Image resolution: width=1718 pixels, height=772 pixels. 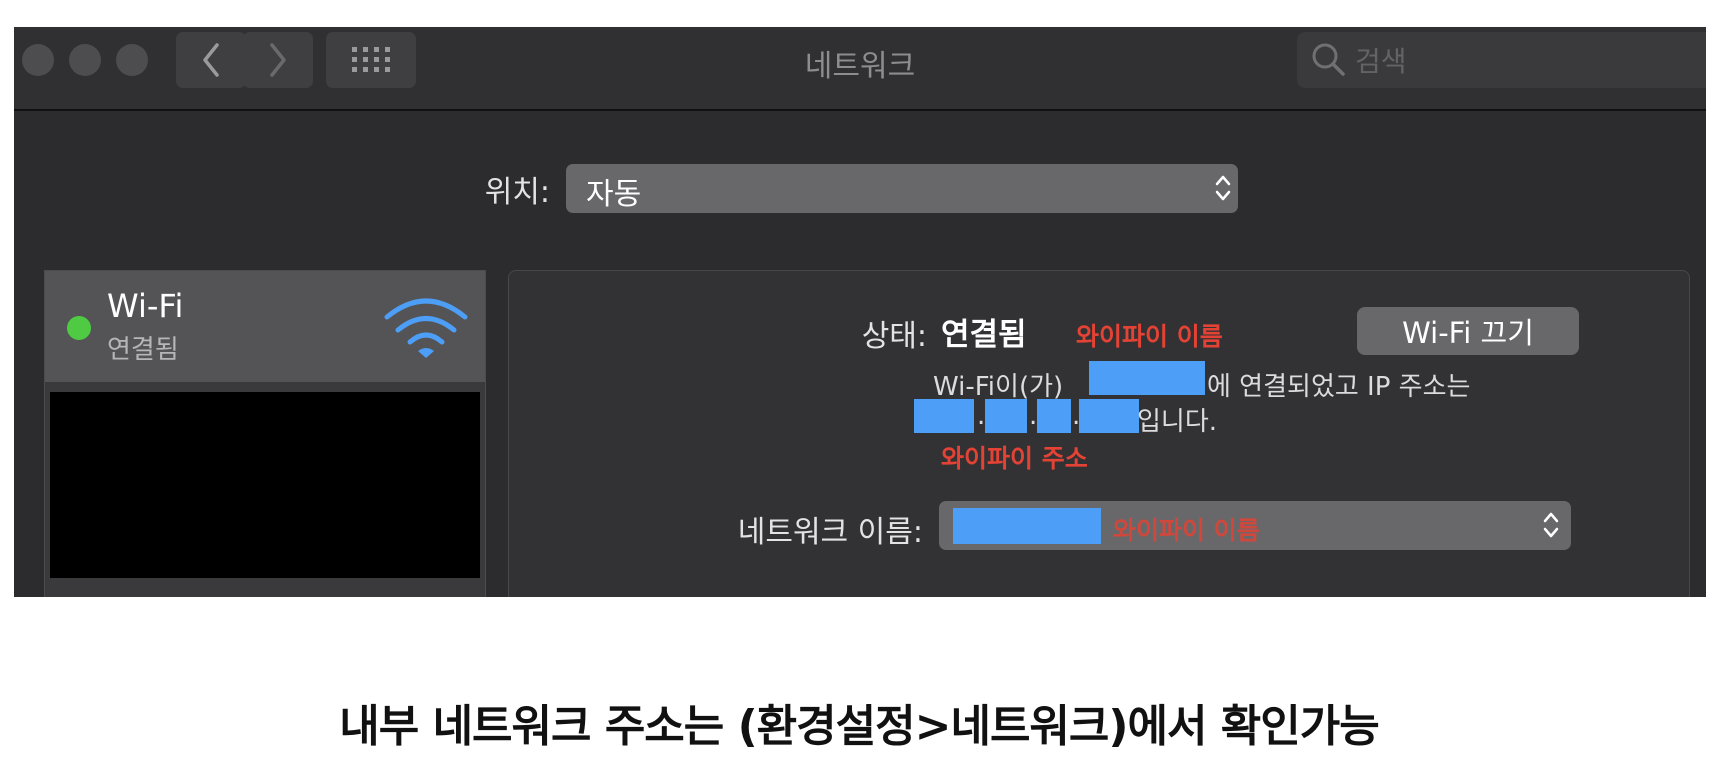 What do you see at coordinates (265, 485) in the screenshot?
I see `redacted-area` at bounding box center [265, 485].